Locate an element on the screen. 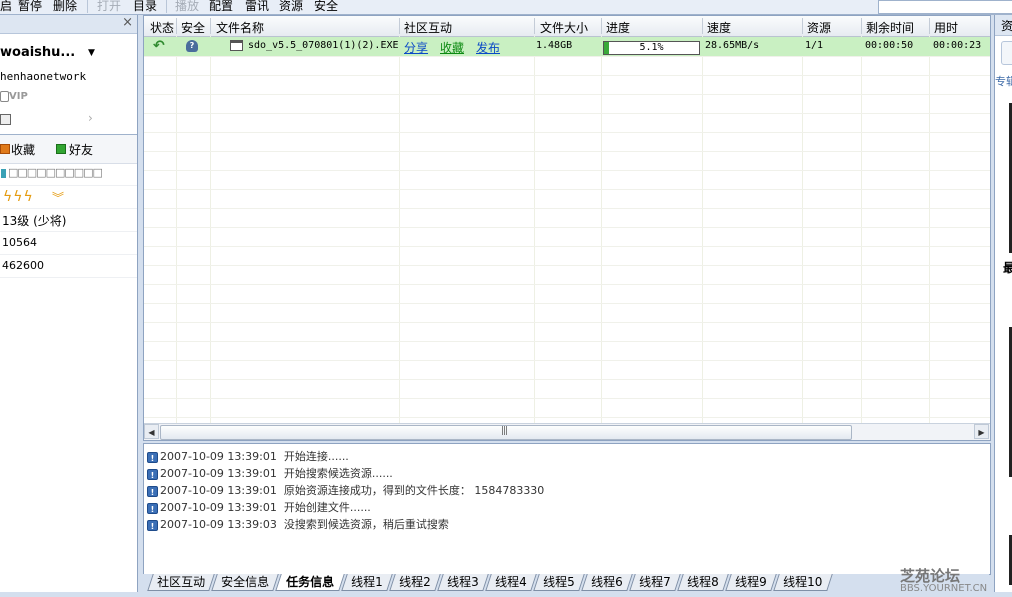  tab-thread-6: 线程6 is located at coordinates (607, 582).